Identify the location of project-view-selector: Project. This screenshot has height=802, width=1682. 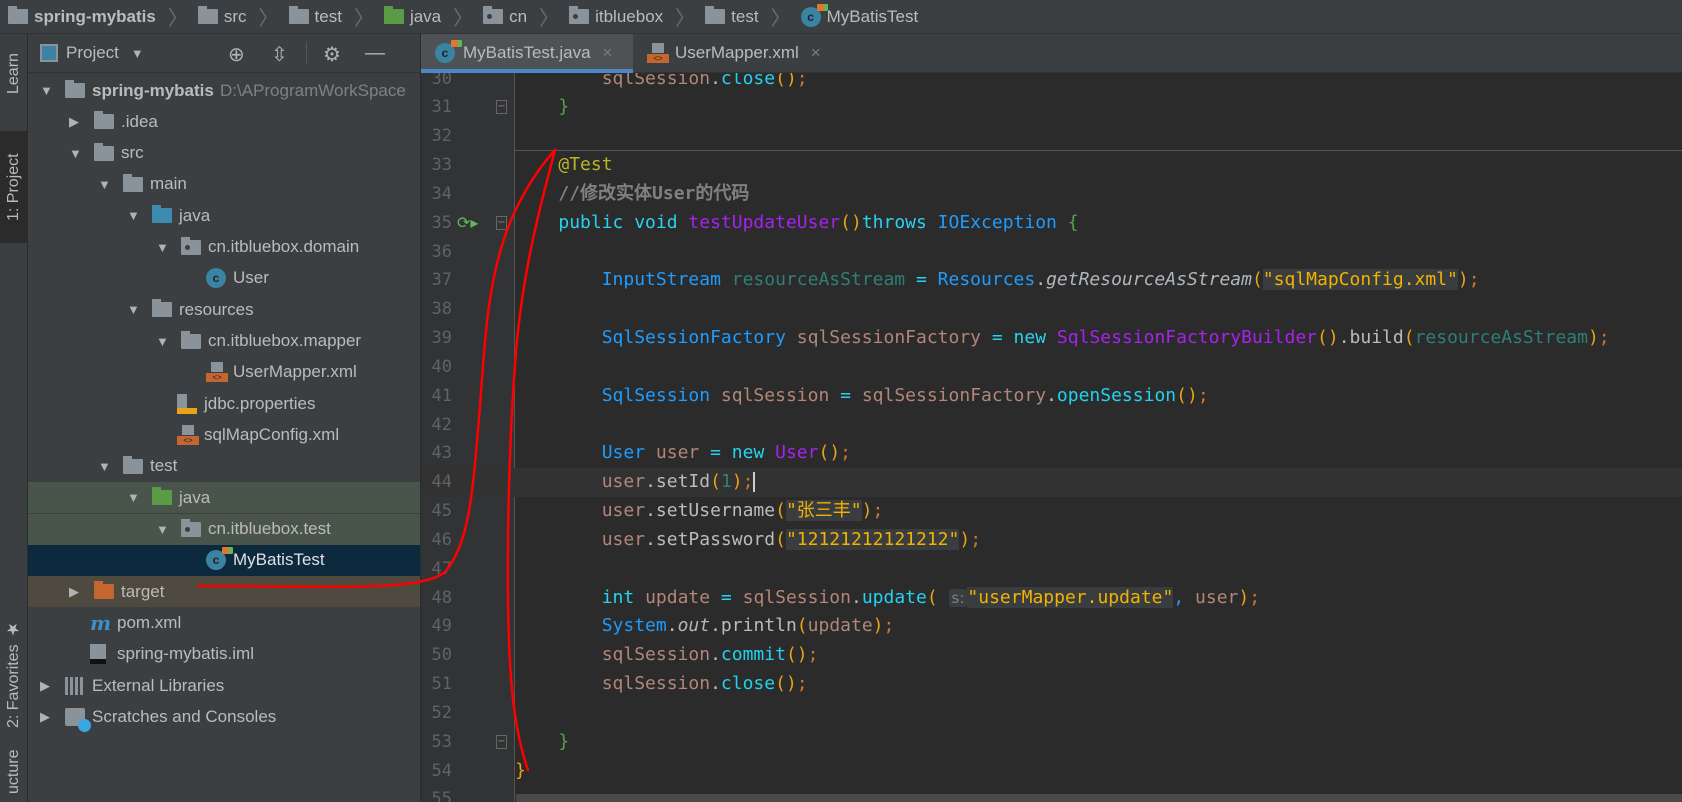
(92, 53).